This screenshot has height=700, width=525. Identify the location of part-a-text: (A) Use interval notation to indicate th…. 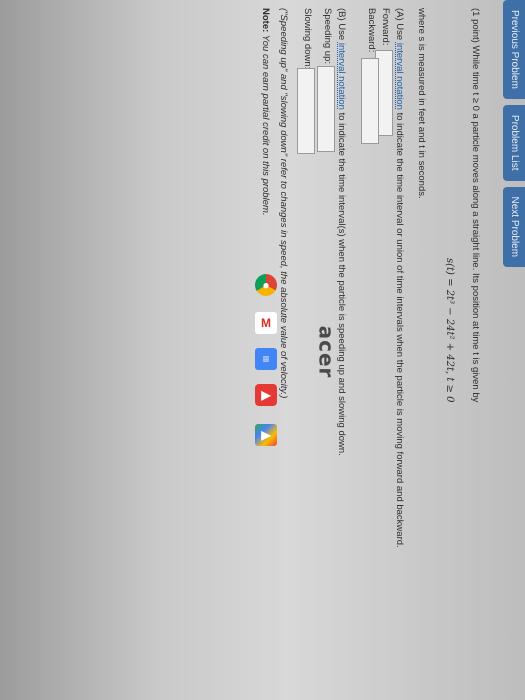
(399, 278).